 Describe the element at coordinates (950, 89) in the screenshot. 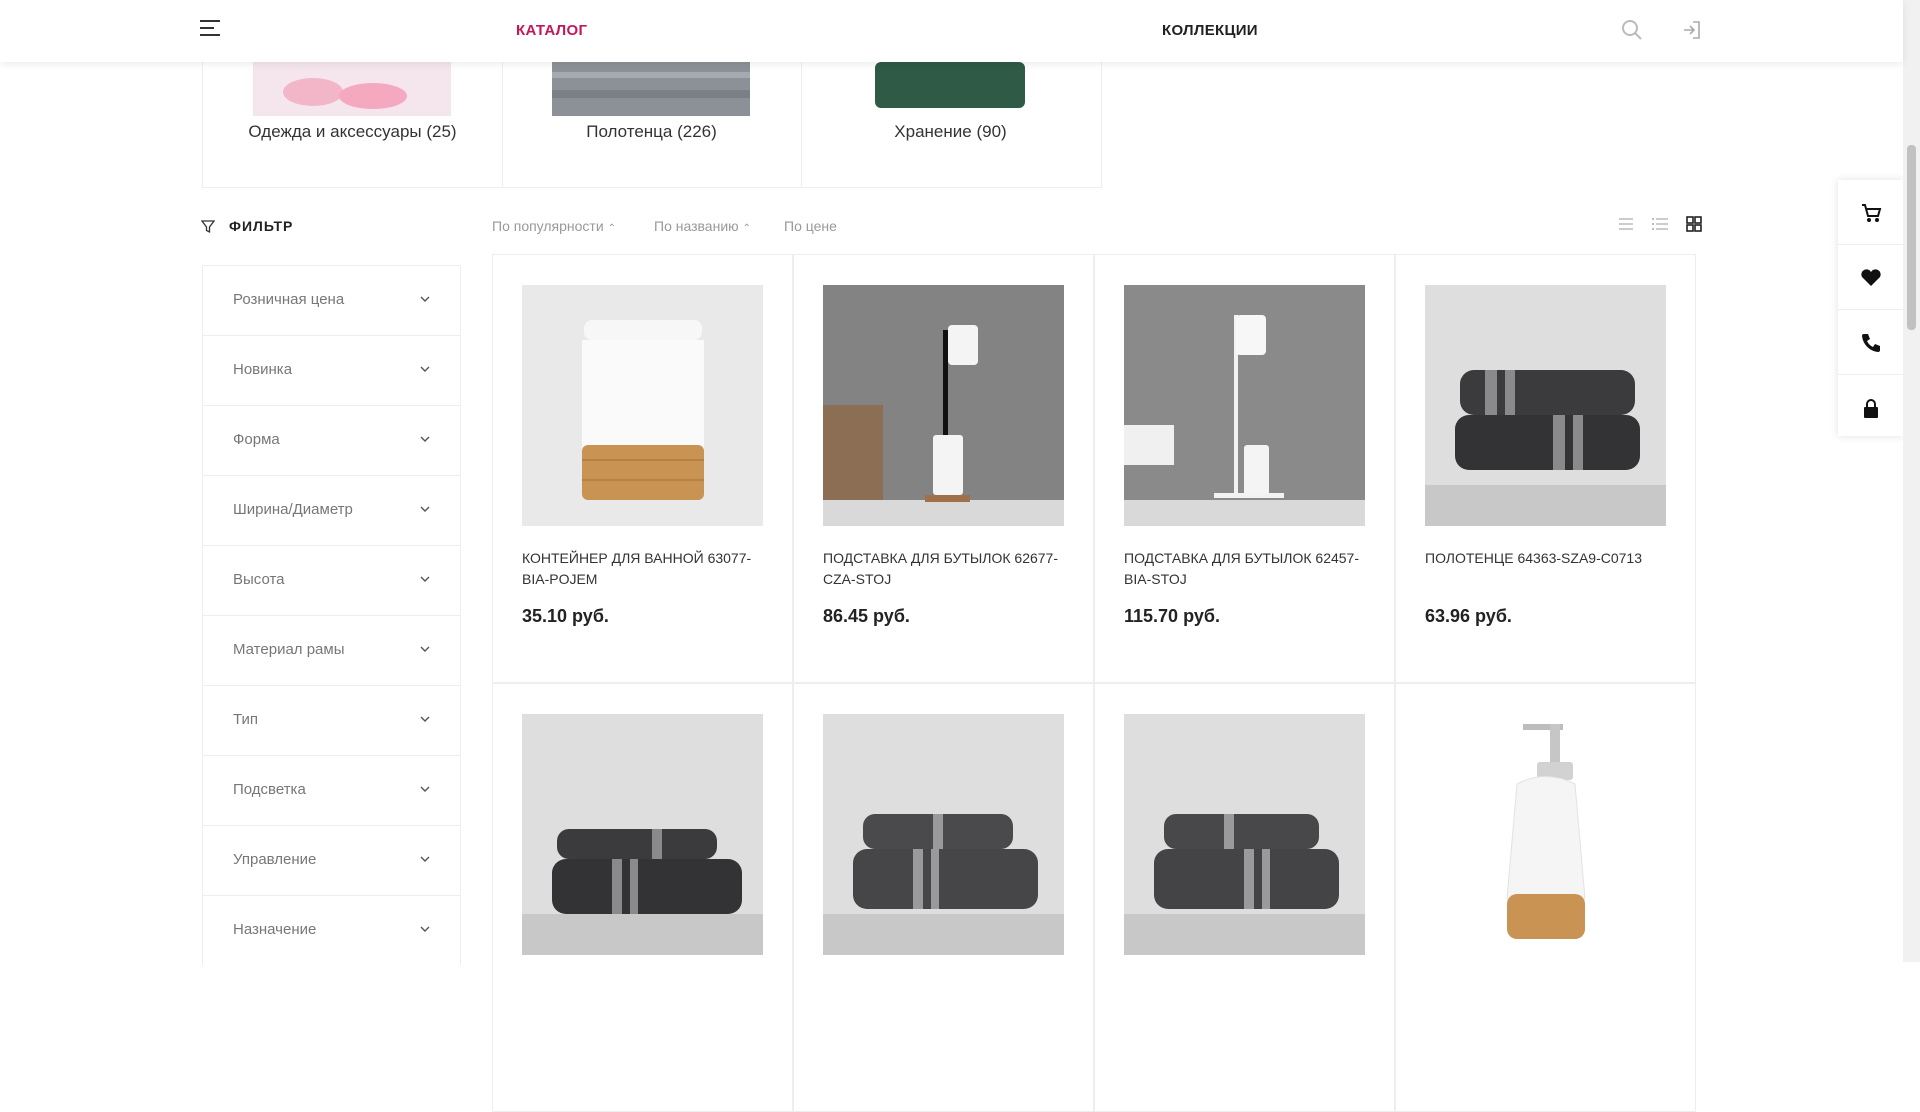

I see `category-storage-image` at that location.